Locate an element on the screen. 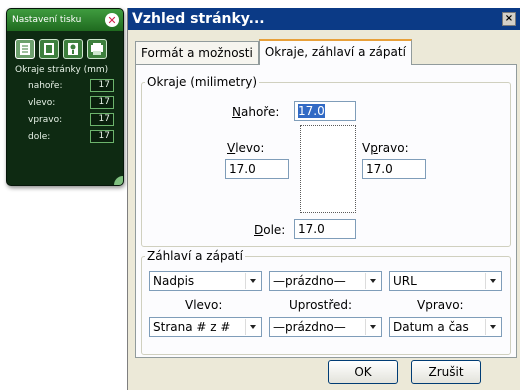 The height and width of the screenshot is (390, 520). header-left-value: Nadpis is located at coordinates (174, 281).